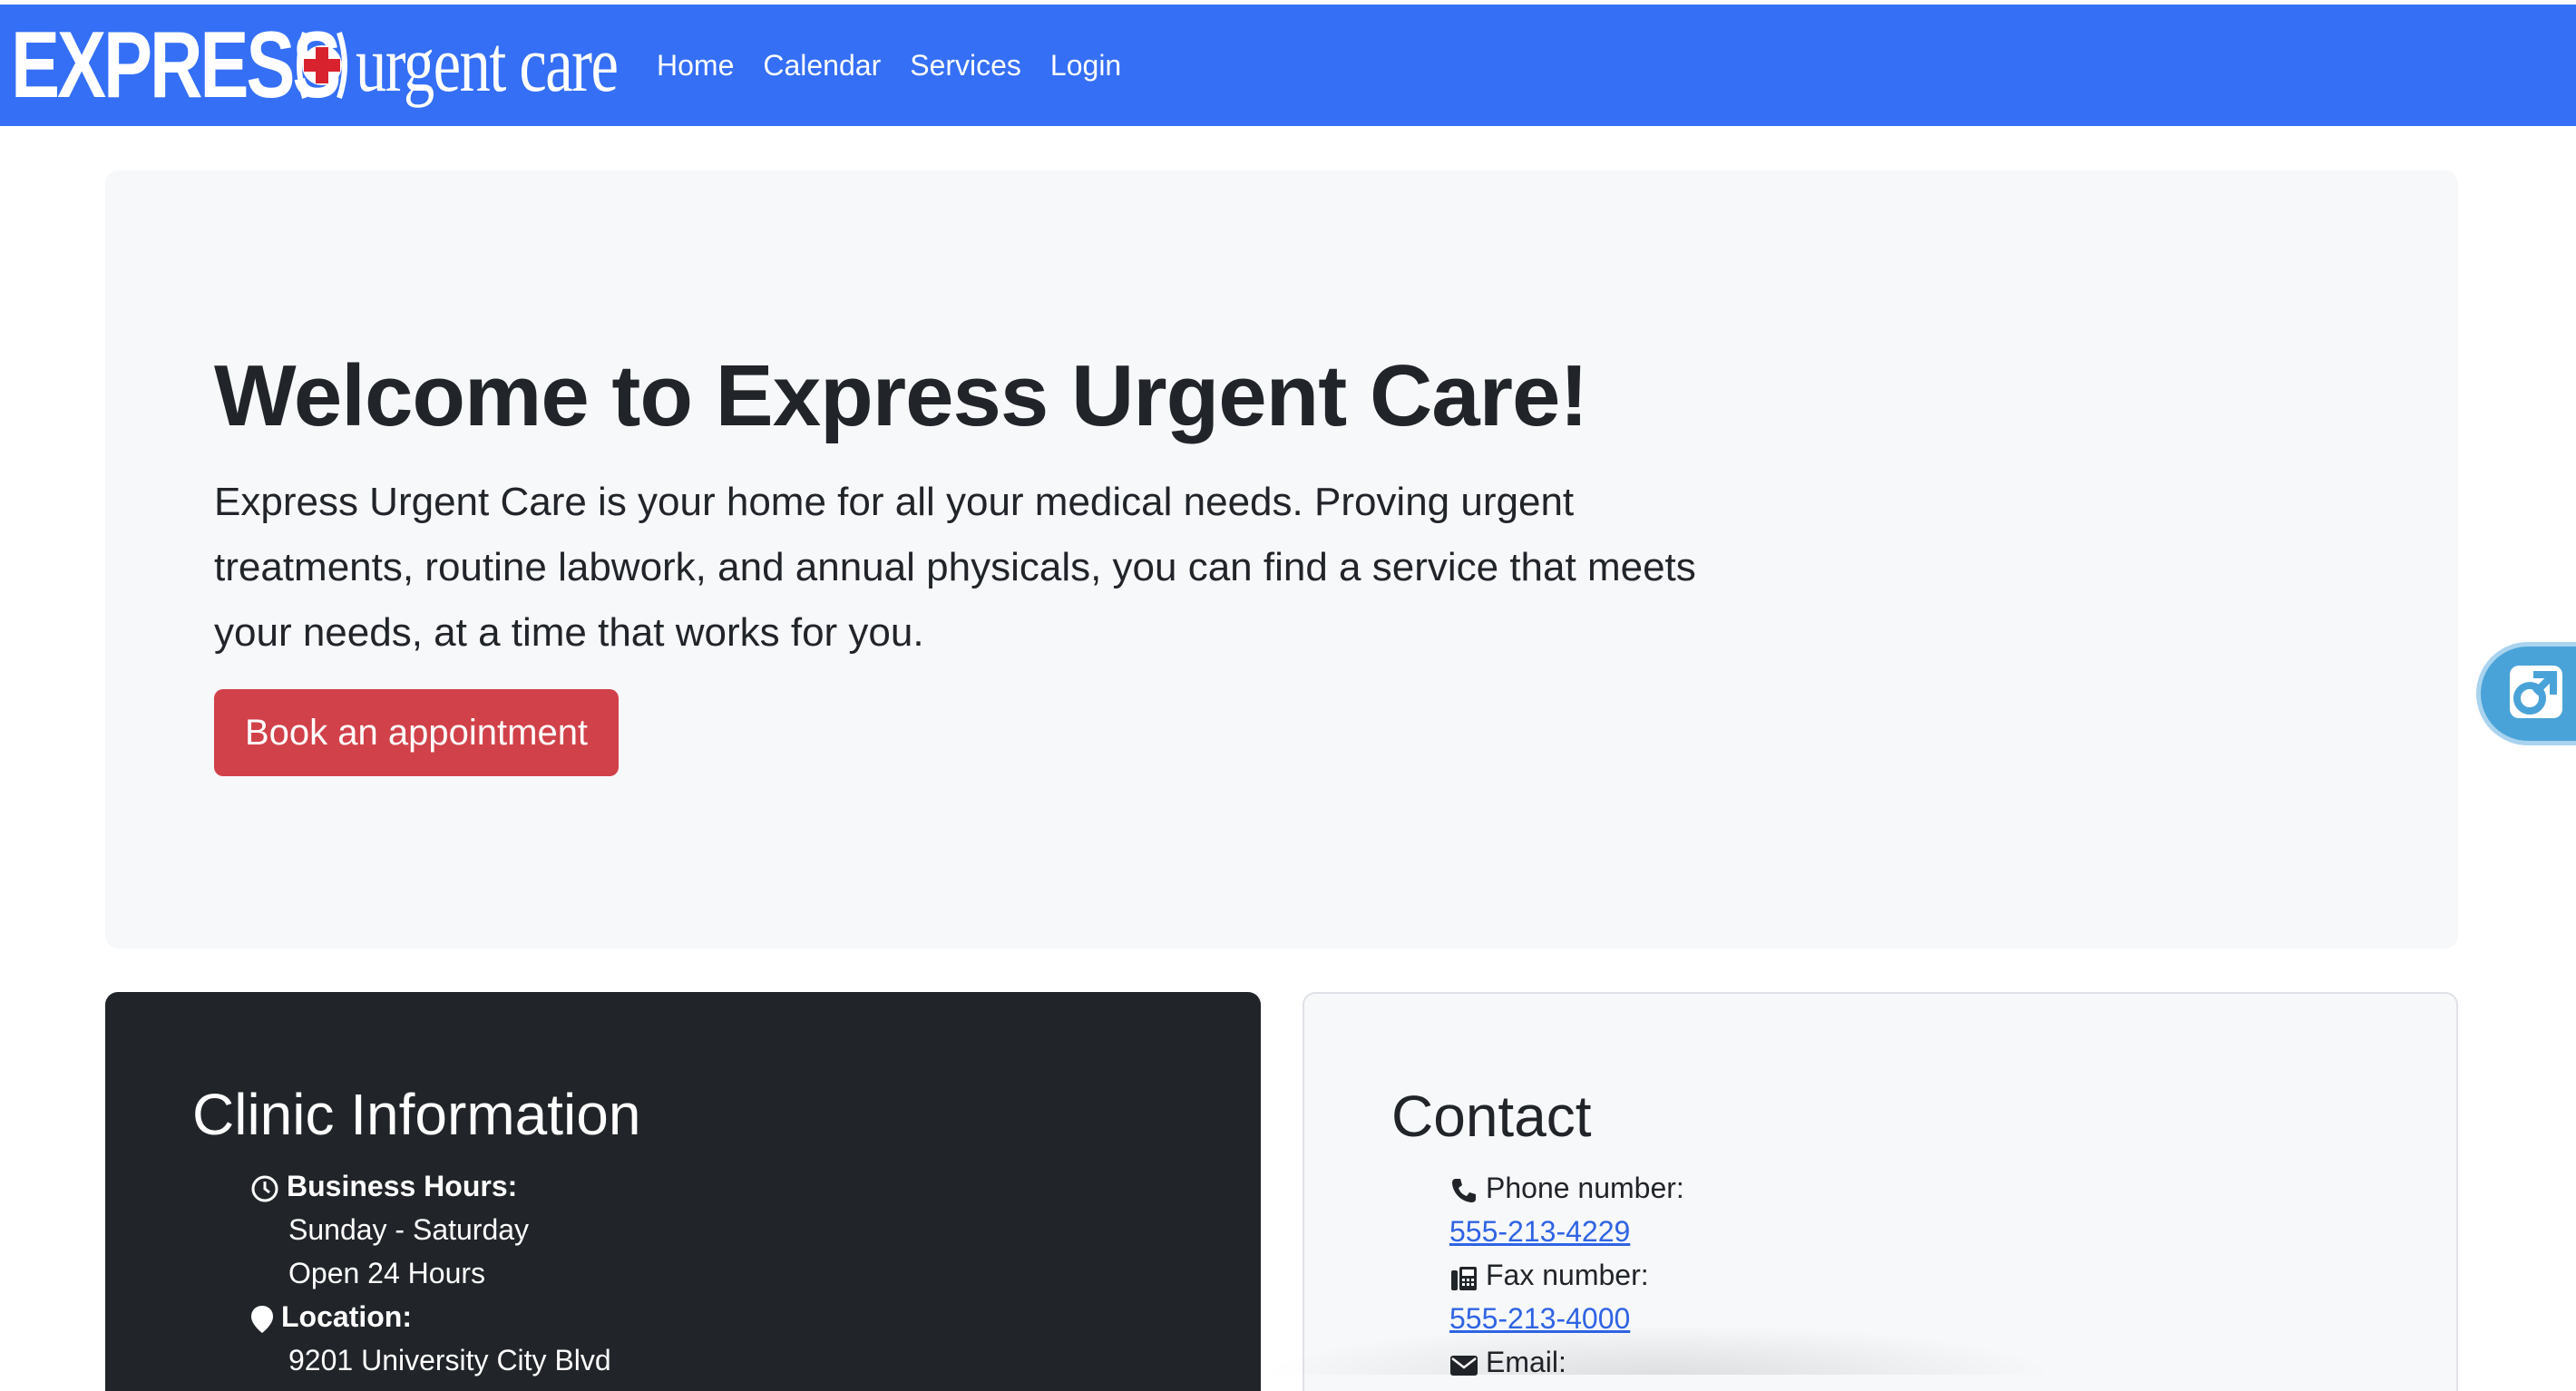 The height and width of the screenshot is (1391, 2576). What do you see at coordinates (965, 66) in the screenshot?
I see `nav-services-link: Services` at bounding box center [965, 66].